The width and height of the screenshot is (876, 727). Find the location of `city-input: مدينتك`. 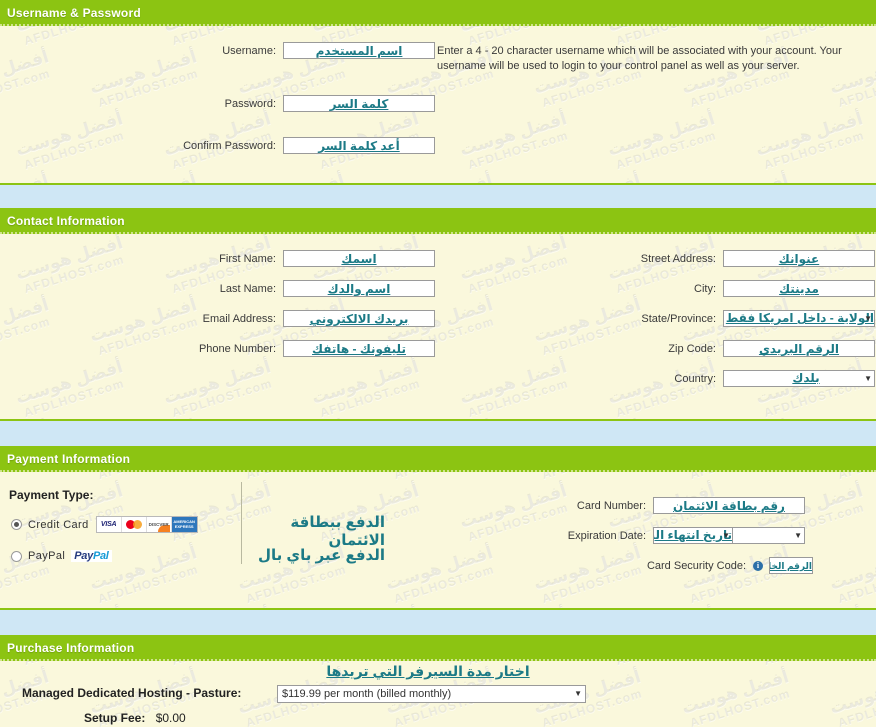

city-input: مدينتك is located at coordinates (799, 288).